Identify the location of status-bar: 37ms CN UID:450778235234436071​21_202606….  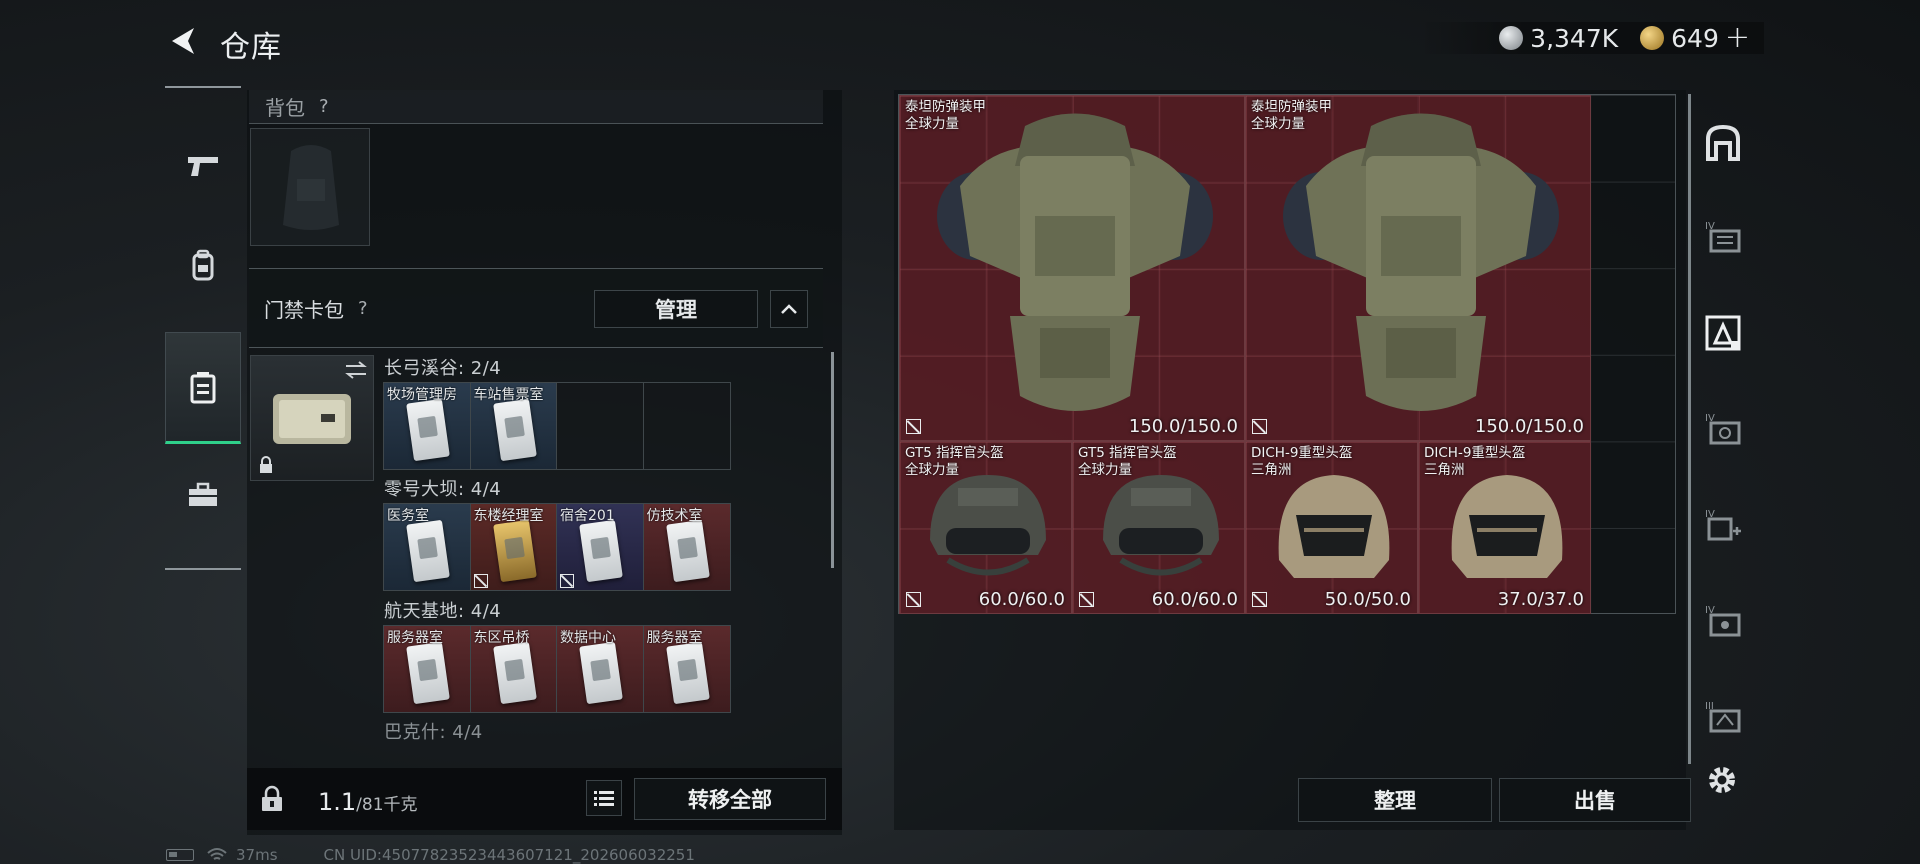
(430, 855).